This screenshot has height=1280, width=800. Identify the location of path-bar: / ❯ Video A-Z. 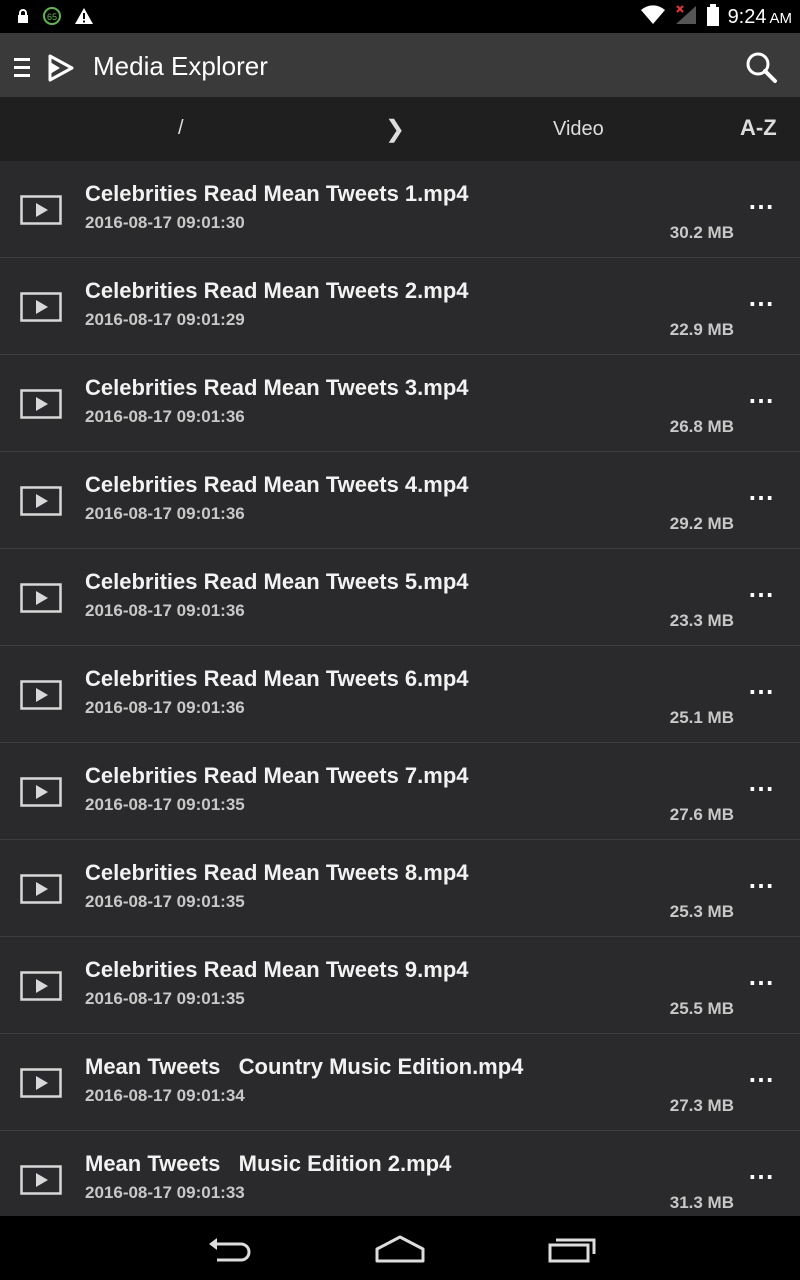
(400, 129).